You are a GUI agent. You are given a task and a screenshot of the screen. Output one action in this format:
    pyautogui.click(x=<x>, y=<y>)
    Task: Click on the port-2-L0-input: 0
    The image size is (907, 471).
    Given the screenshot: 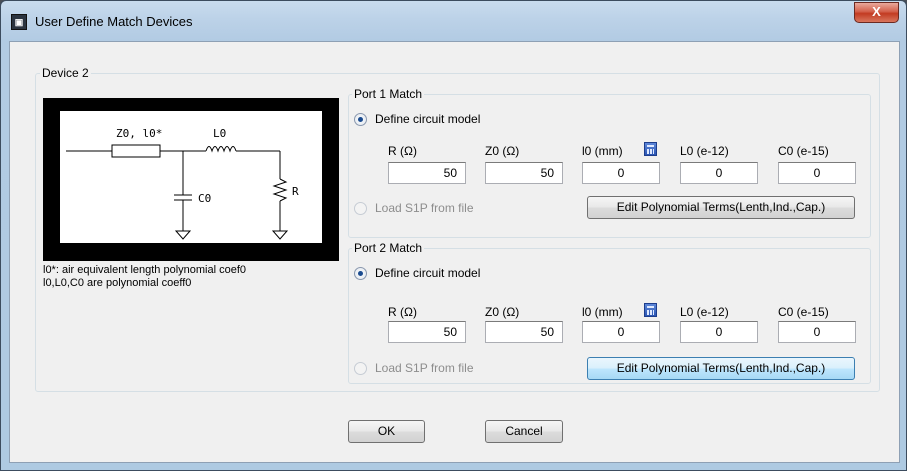 What is the action you would take?
    pyautogui.click(x=719, y=332)
    